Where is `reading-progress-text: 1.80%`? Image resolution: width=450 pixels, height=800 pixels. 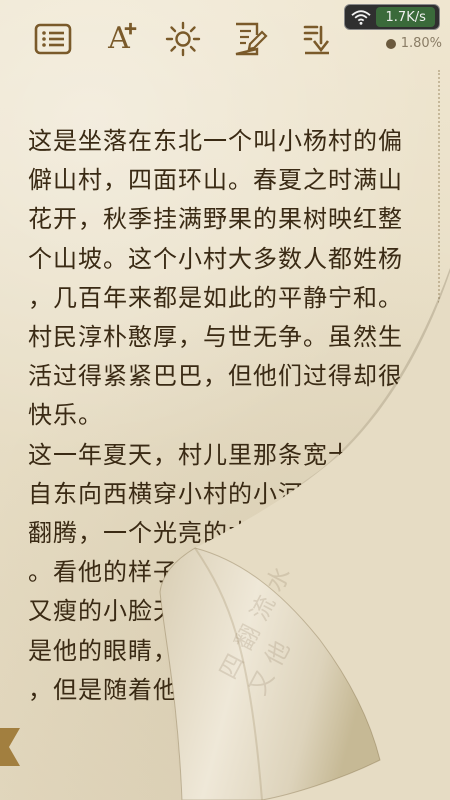 reading-progress-text: 1.80% is located at coordinates (421, 43).